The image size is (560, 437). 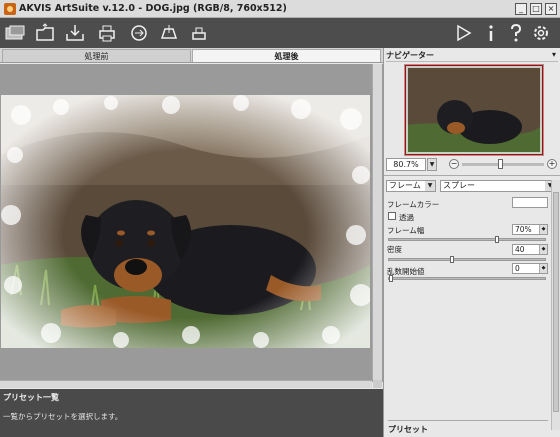 I want to click on plugin-icon, so click(x=199, y=33).